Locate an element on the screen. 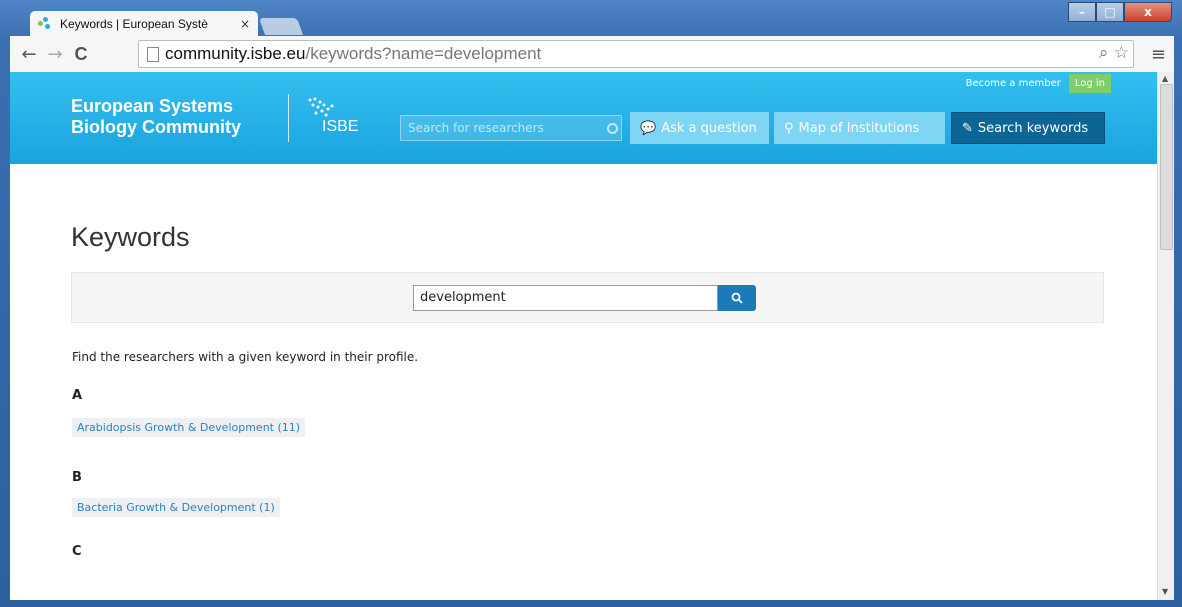  brand-divider is located at coordinates (288, 118).